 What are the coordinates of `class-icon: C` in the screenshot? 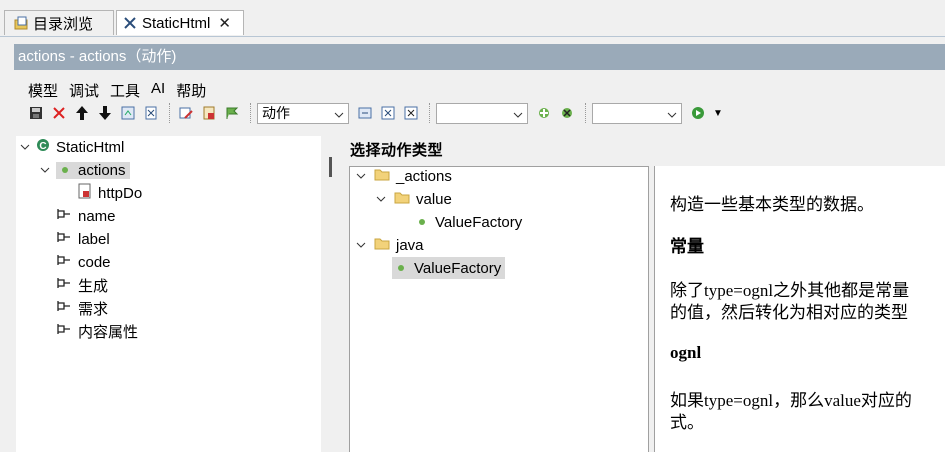 It's located at (43, 147).